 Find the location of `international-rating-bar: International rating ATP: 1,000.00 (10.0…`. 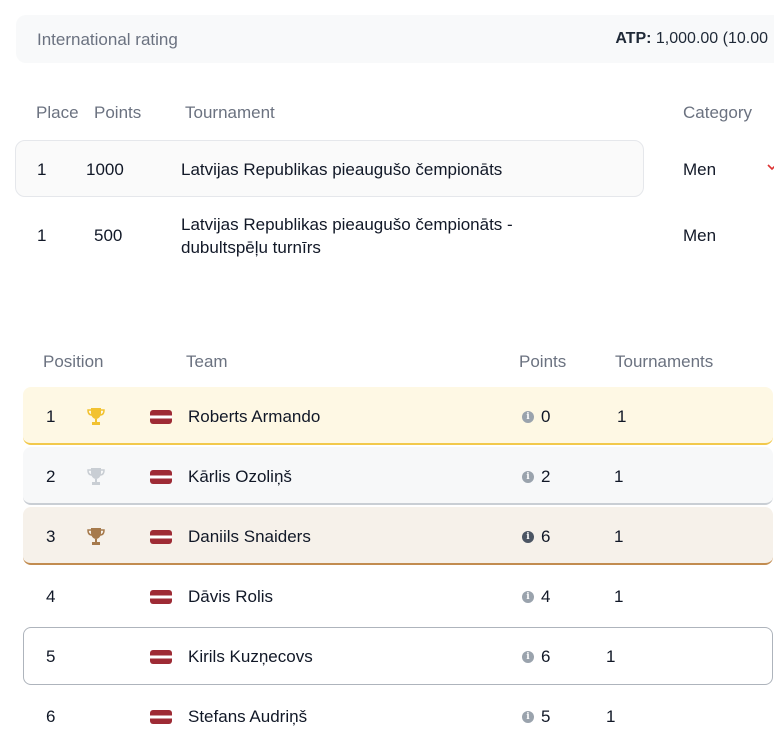

international-rating-bar: International rating ATP: 1,000.00 (10.0… is located at coordinates (395, 39).